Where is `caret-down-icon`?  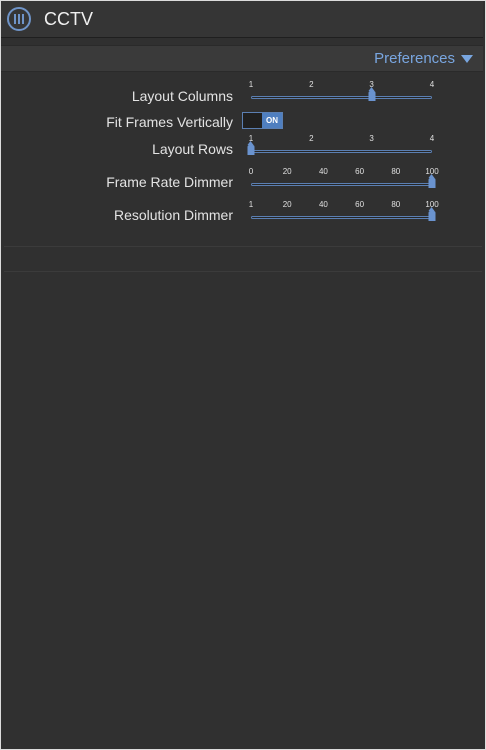 caret-down-icon is located at coordinates (467, 59).